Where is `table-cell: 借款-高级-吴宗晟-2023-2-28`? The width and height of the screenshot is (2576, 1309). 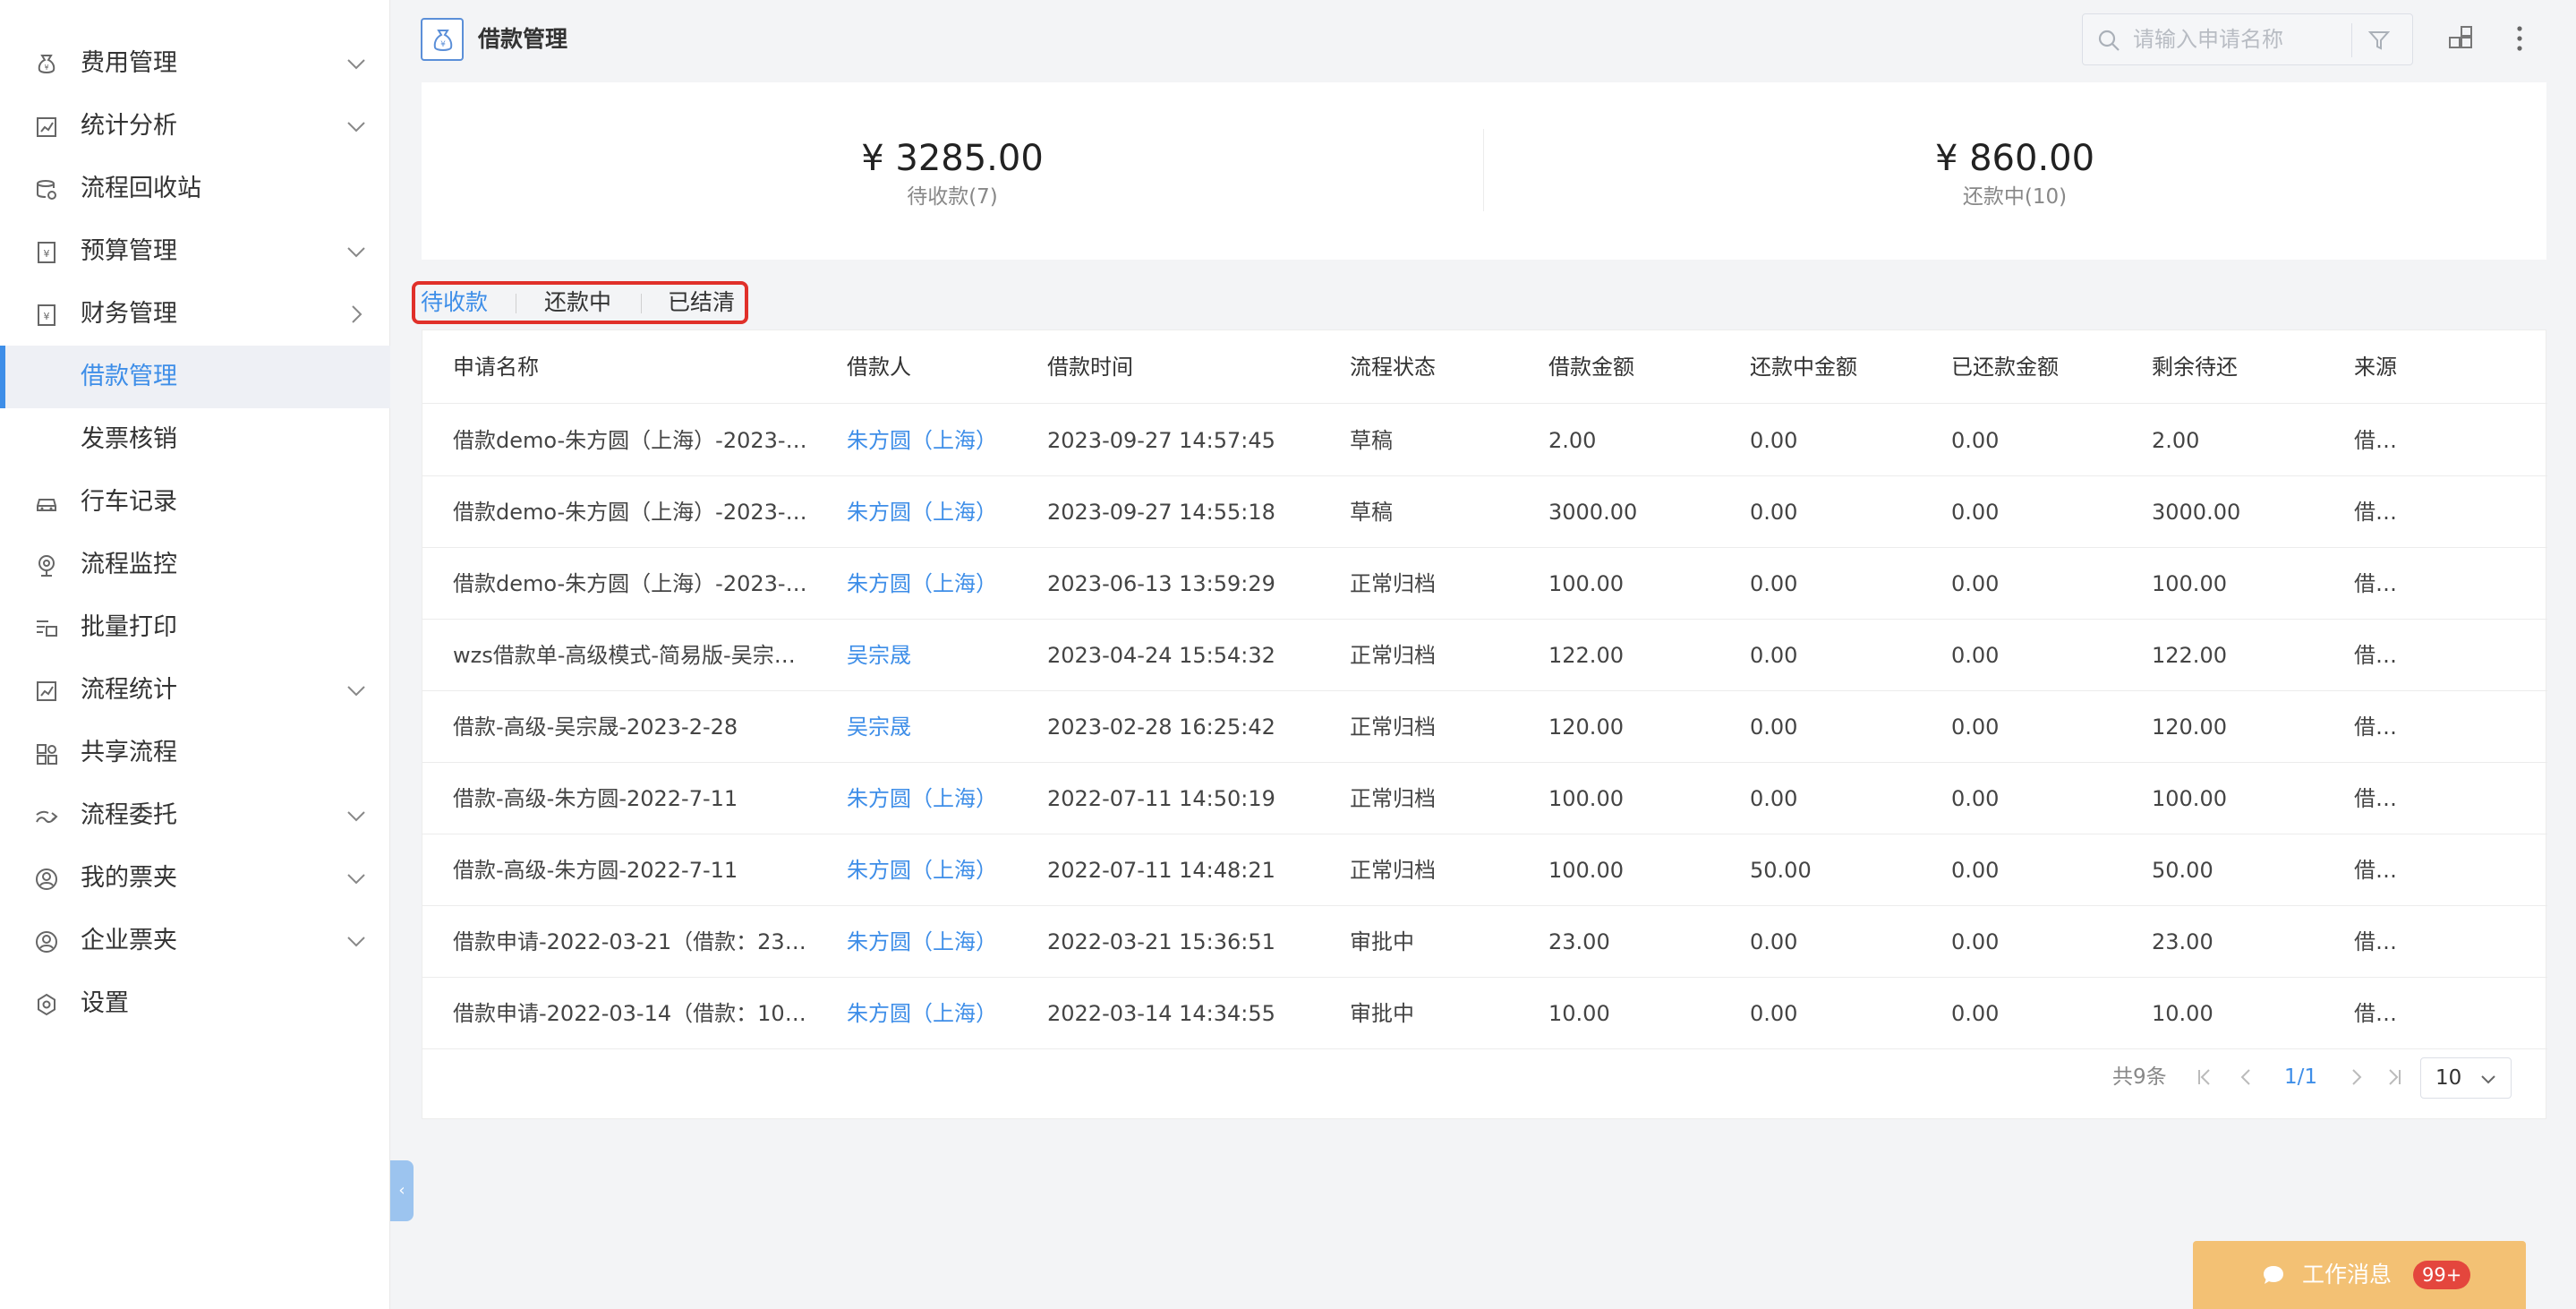
table-cell: 借款-高级-吴宗晟-2023-2-28 is located at coordinates (595, 727).